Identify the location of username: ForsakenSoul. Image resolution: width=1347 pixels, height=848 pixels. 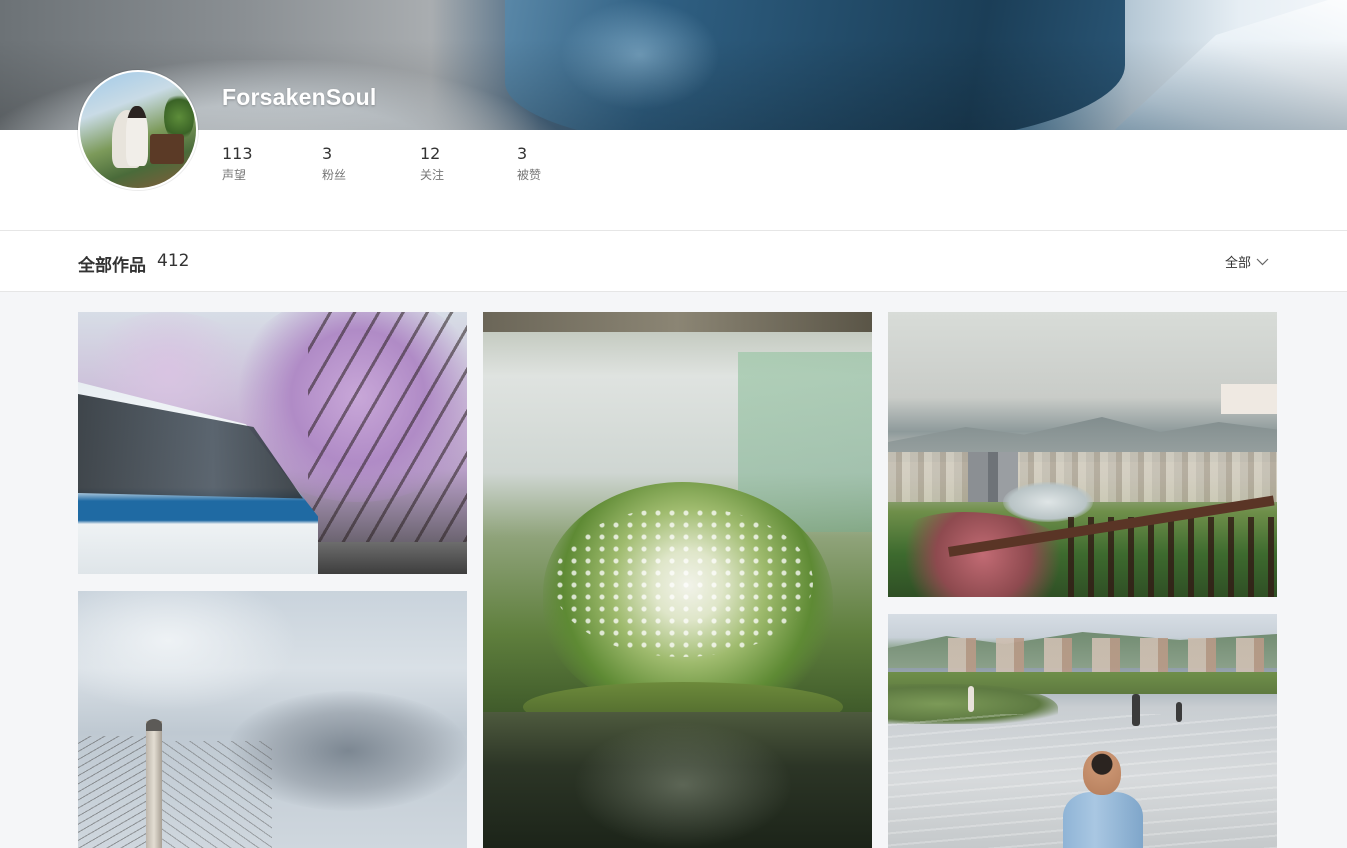
(299, 97).